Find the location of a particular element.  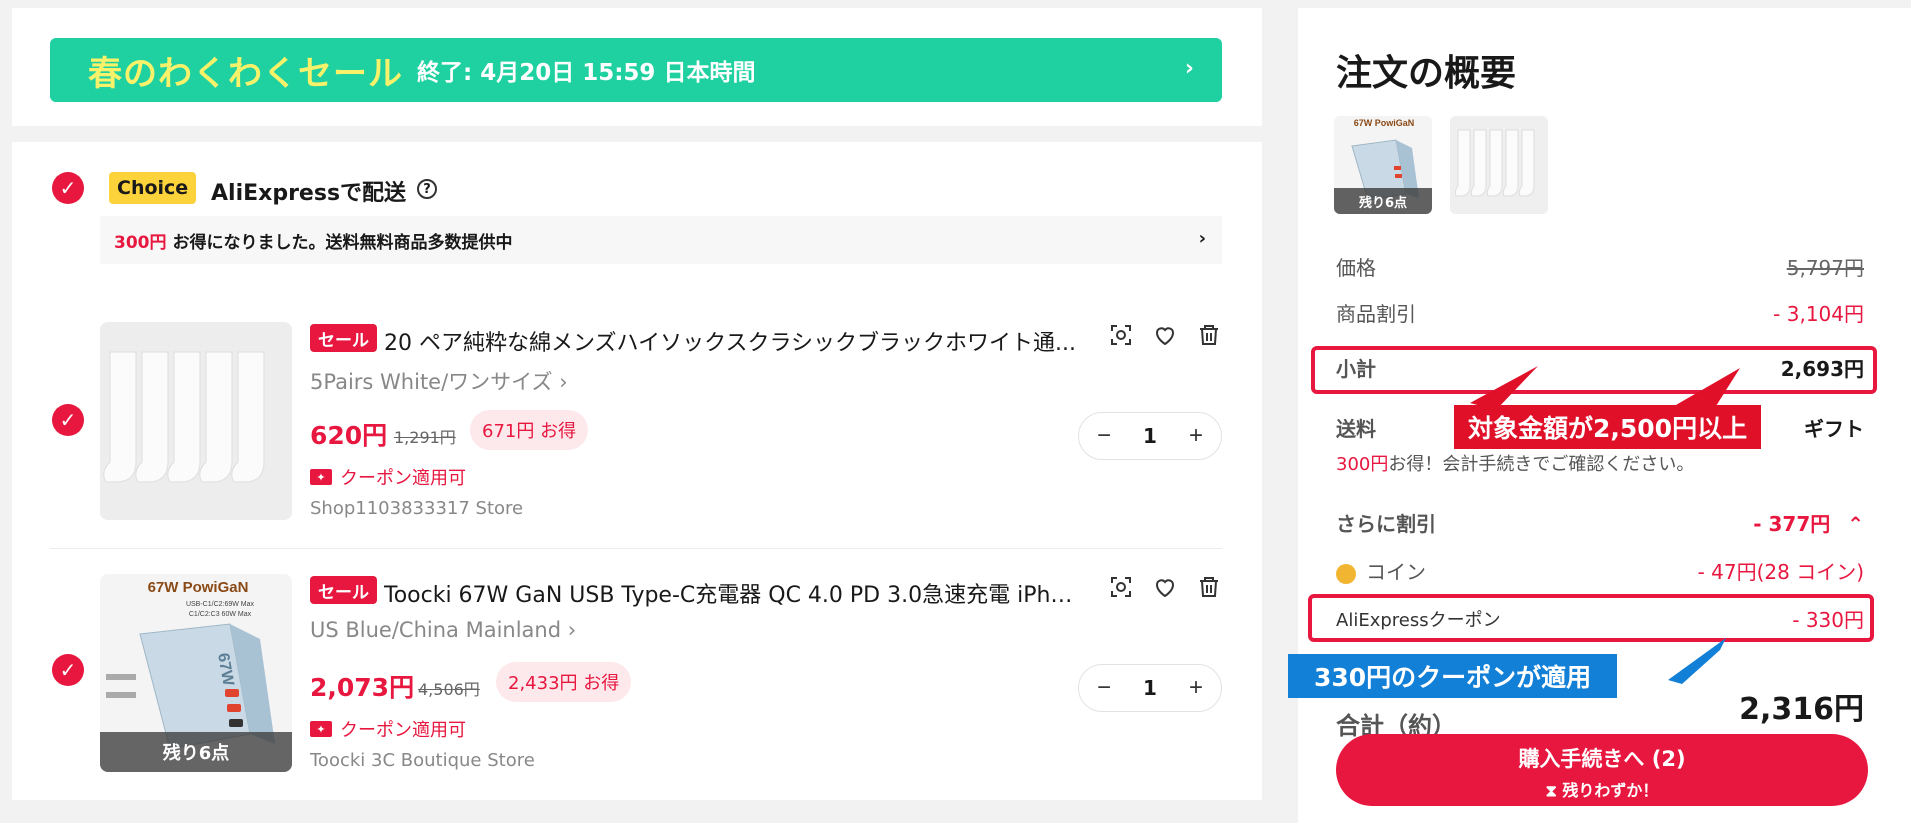

annotation-threshold-callout: 対象金額が2,500円以上 is located at coordinates (1608, 427).